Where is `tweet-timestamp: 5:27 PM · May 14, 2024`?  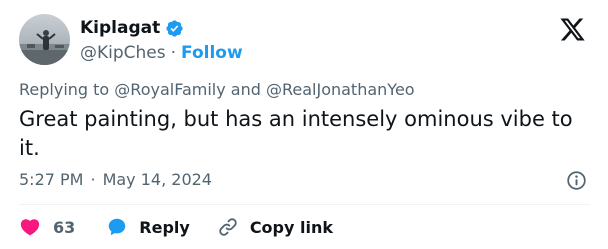 tweet-timestamp: 5:27 PM · May 14, 2024 is located at coordinates (115, 179).